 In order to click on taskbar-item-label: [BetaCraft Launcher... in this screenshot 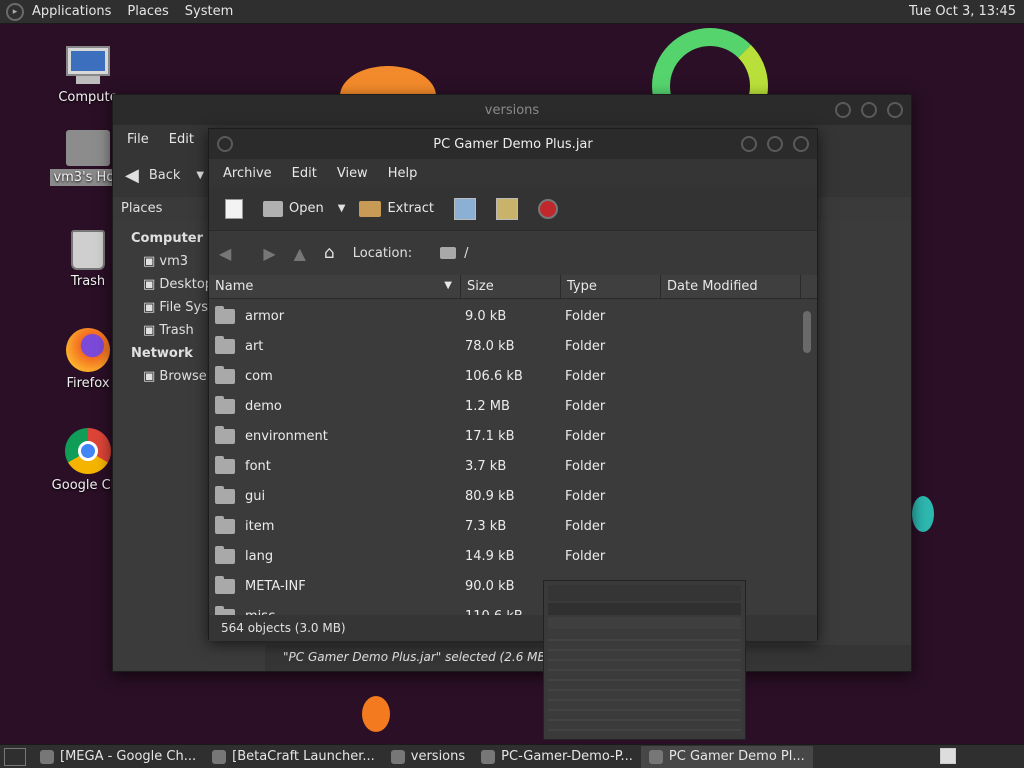, I will do `click(303, 756)`.